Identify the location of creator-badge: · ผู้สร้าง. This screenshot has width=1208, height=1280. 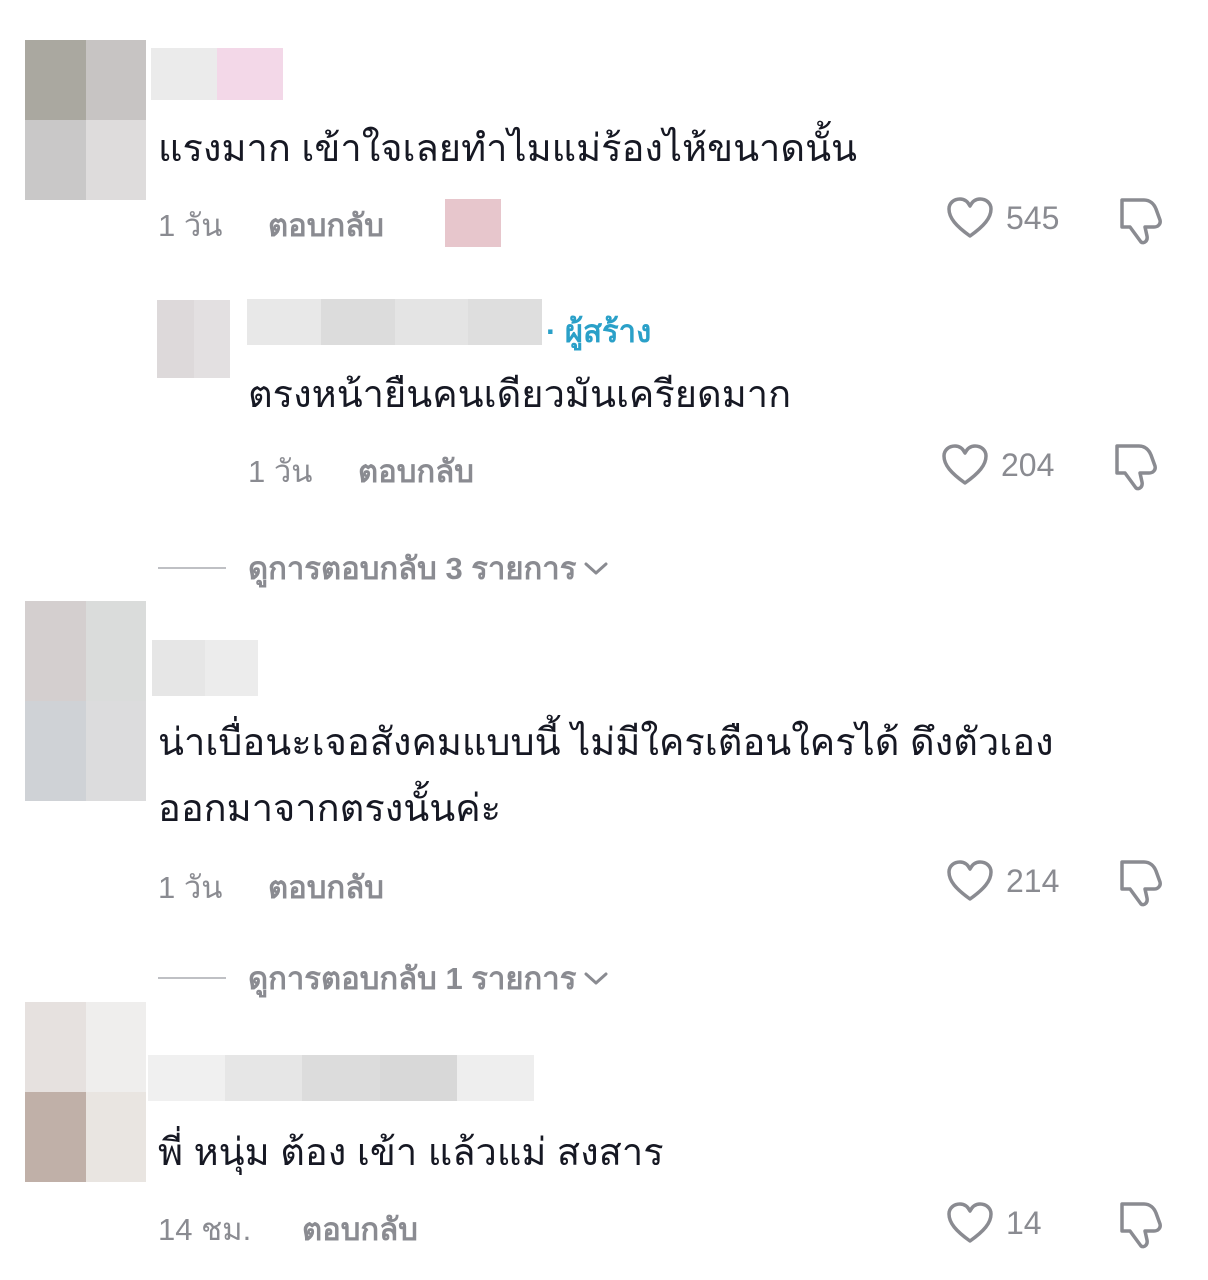
(599, 331).